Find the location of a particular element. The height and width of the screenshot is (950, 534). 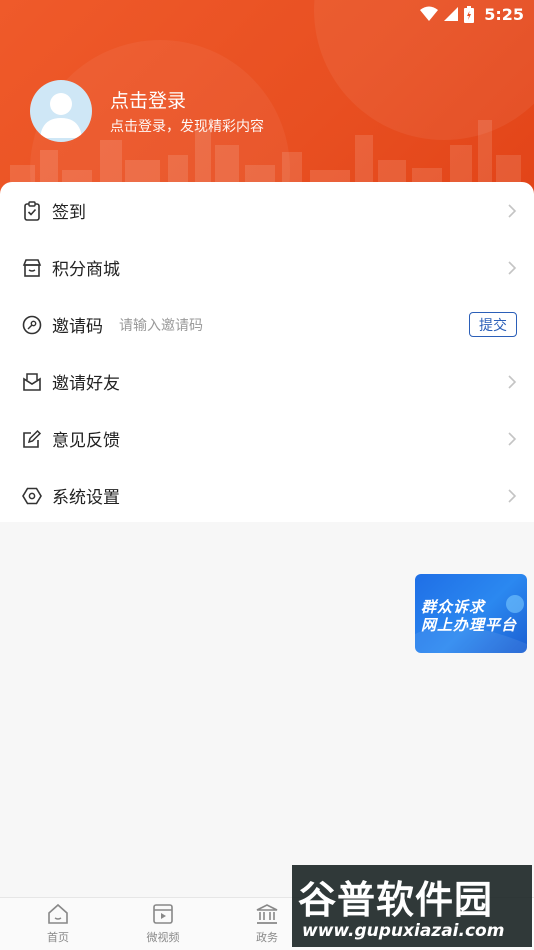

banner-line-2: 网上办理平台 is located at coordinates (469, 625).